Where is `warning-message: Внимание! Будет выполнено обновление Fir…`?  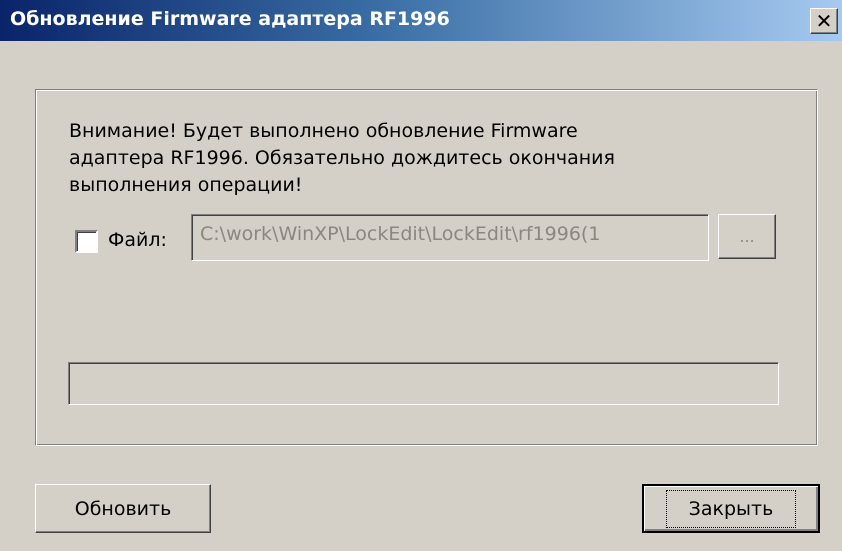 warning-message: Внимание! Будет выполнено обновление Fir… is located at coordinates (342, 158).